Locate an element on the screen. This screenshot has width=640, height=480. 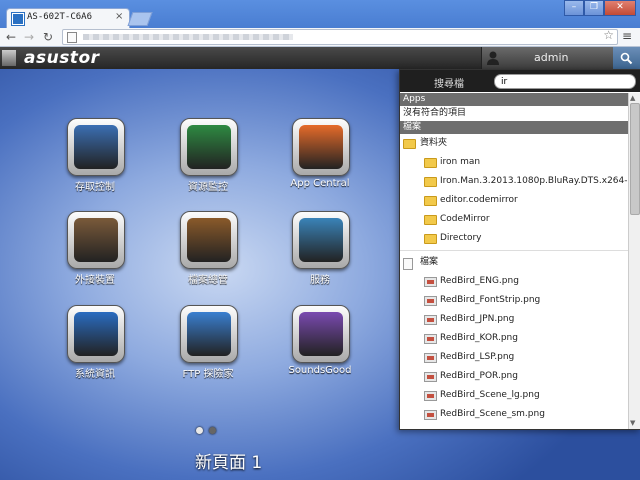
close-window-button: ✕ is located at coordinates (620, 8).